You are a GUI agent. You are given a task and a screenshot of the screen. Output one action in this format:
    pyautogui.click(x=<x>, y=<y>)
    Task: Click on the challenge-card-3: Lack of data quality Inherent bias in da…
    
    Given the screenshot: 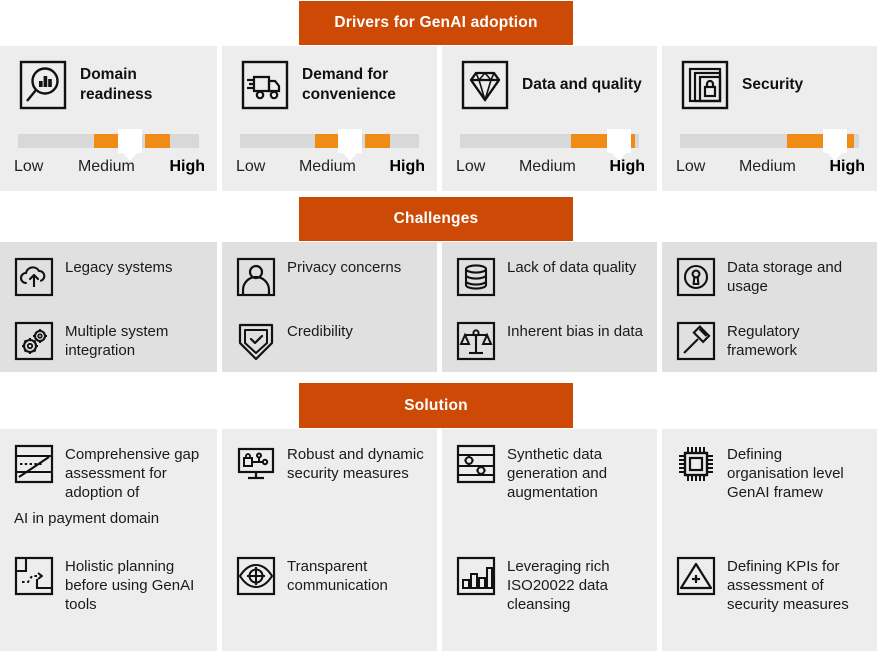 What is the action you would take?
    pyautogui.click(x=549, y=307)
    